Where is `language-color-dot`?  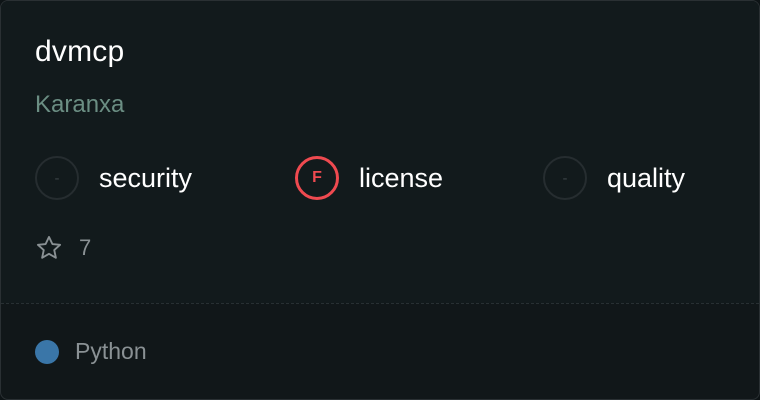 language-color-dot is located at coordinates (47, 351).